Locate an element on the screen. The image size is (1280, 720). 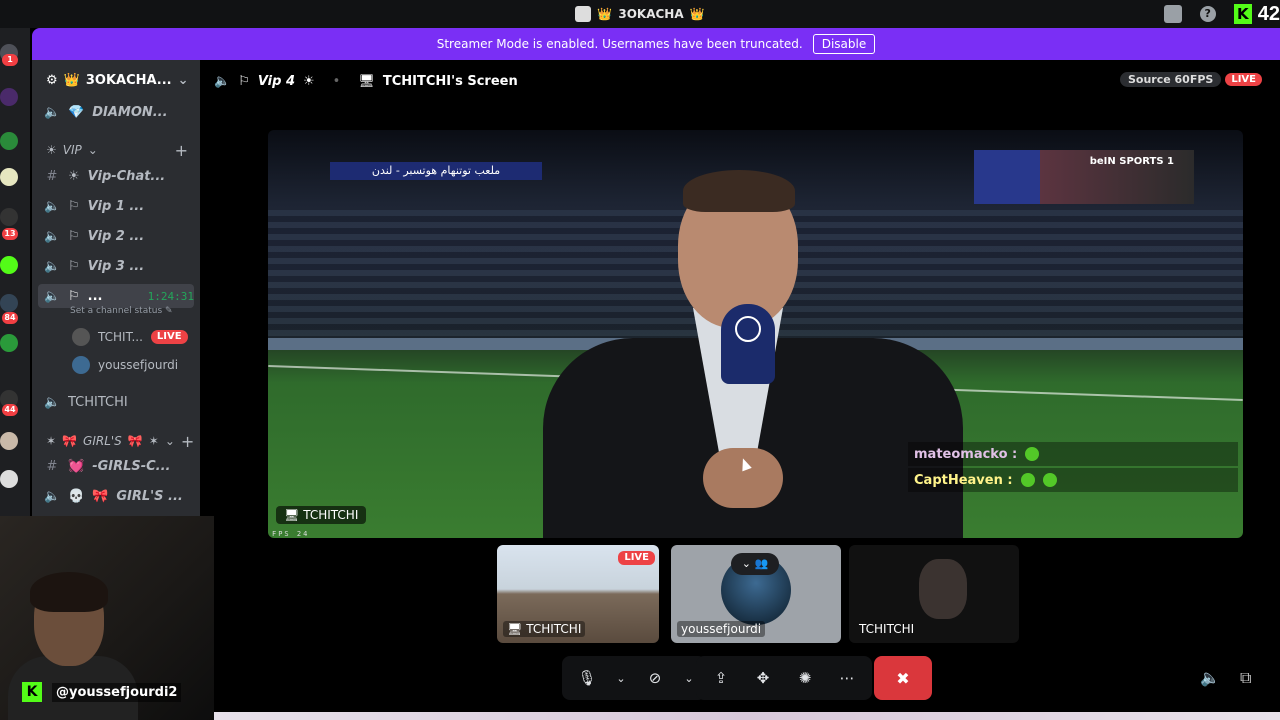
activities-icon: ✥ is located at coordinates (763, 678).